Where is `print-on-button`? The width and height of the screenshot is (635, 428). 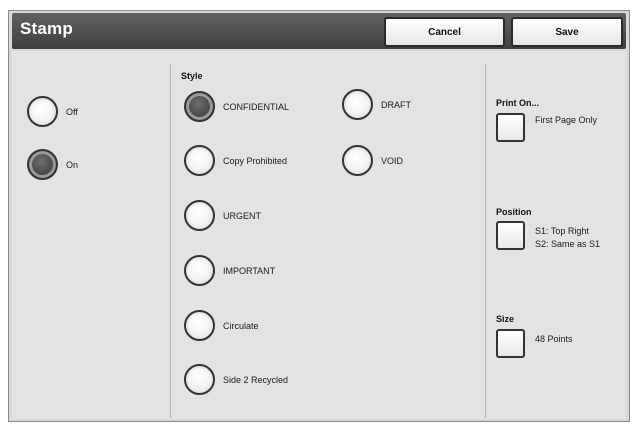
print-on-button is located at coordinates (510, 127).